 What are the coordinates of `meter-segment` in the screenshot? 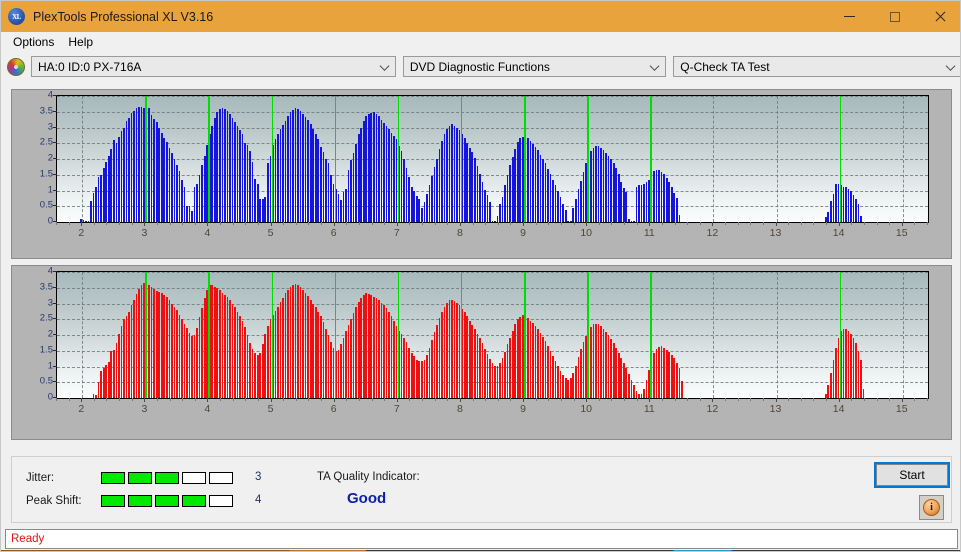 It's located at (113, 478).